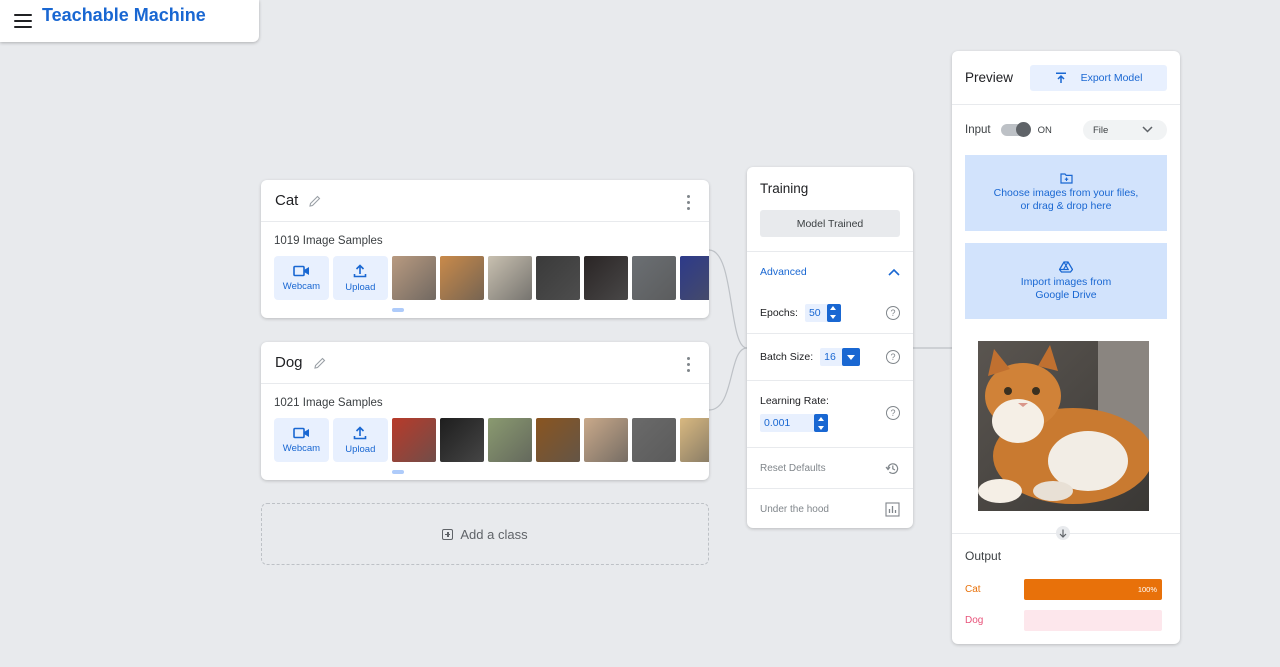 The image size is (1280, 667). What do you see at coordinates (830, 508) in the screenshot?
I see `under-the-hood-button: Under the hood` at bounding box center [830, 508].